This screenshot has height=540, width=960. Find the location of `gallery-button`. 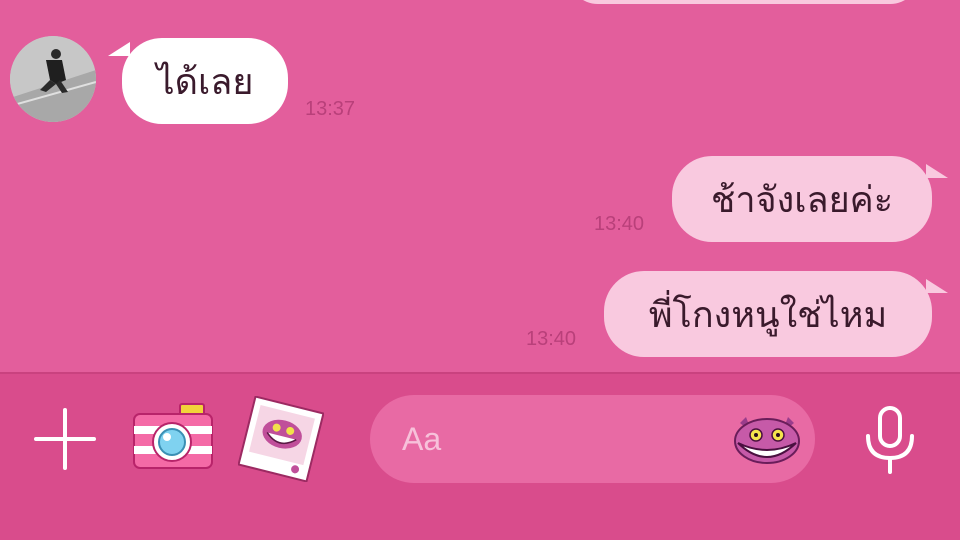

gallery-button is located at coordinates (281, 439).